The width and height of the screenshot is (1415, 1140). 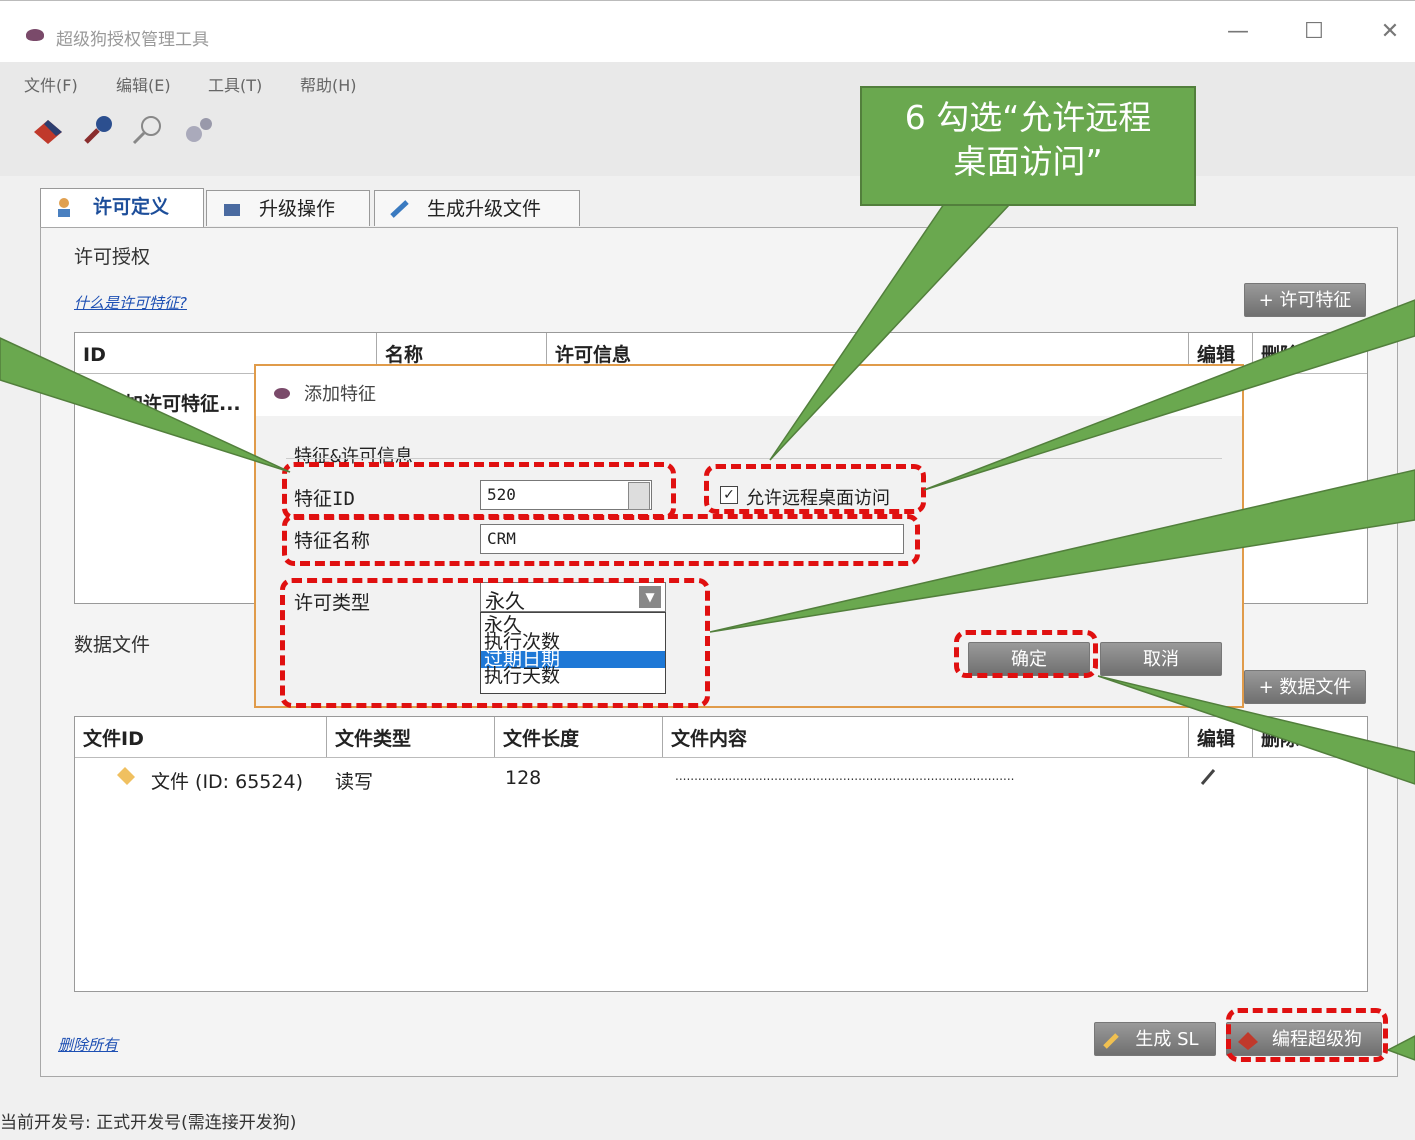 I want to click on file-type-cell: 读写, so click(x=354, y=782).